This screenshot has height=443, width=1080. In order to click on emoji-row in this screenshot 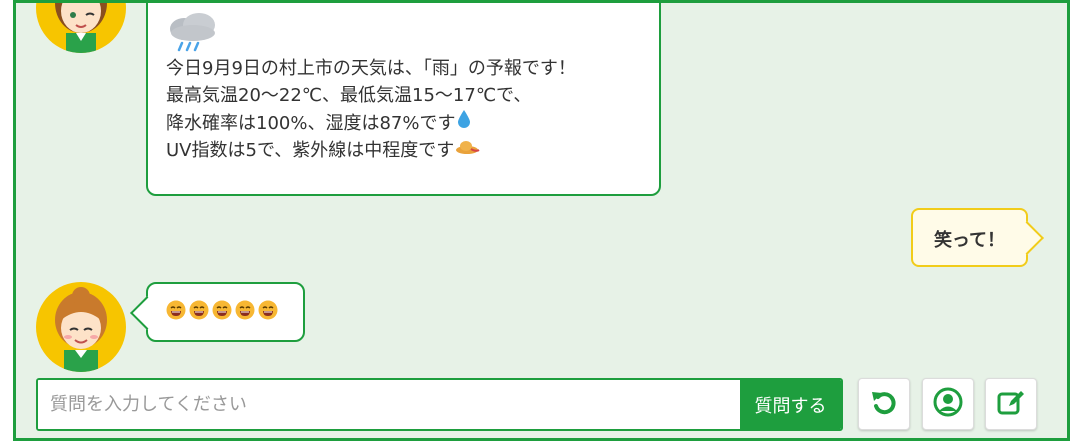, I will do `click(222, 310)`.